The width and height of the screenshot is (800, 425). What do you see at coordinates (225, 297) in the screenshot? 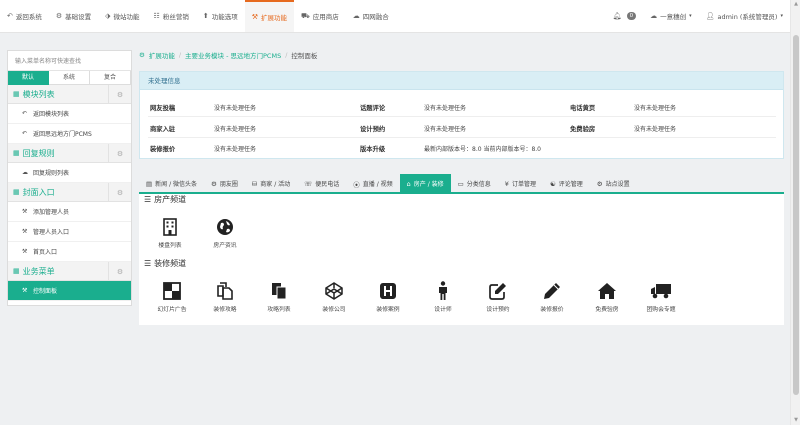
I see `tile-decoration-guide: 装修攻略` at bounding box center [225, 297].